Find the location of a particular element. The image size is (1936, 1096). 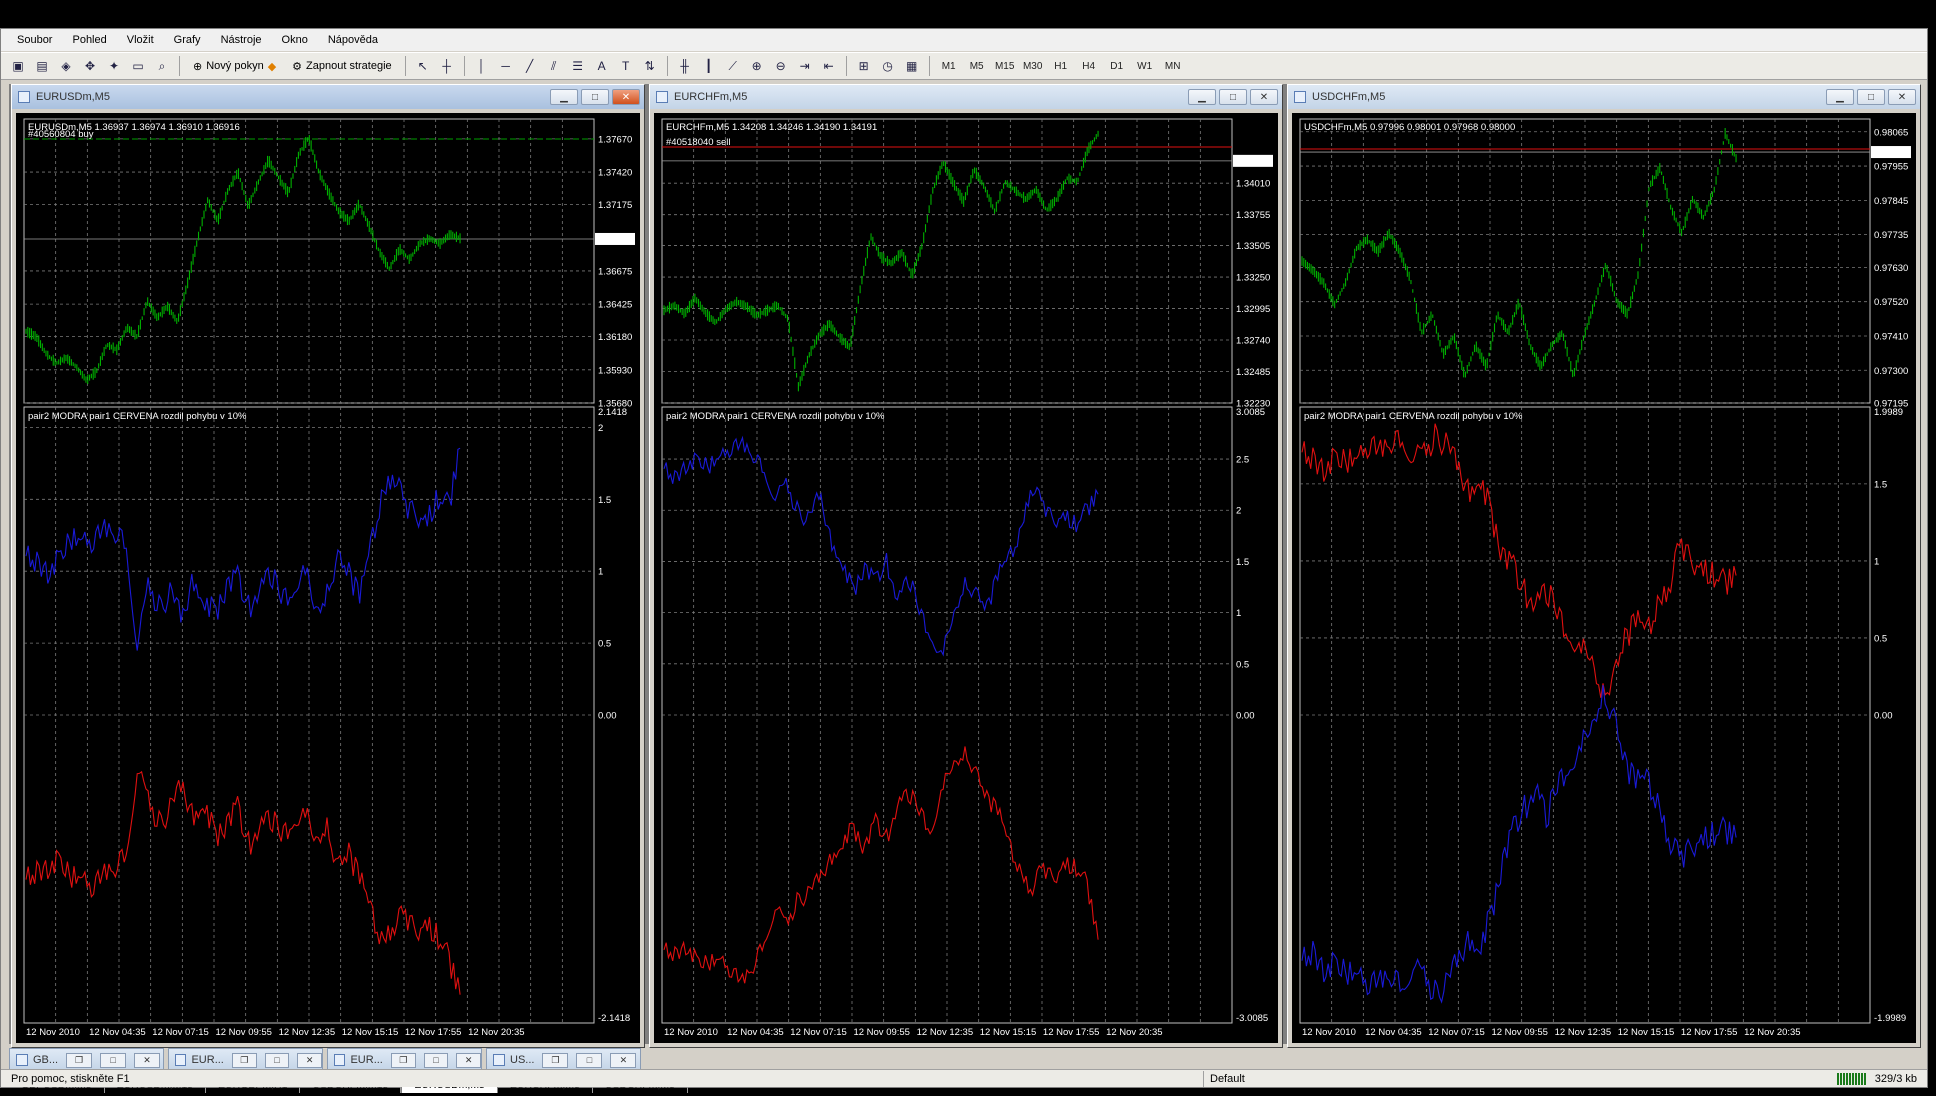

templates-icon: ▦ is located at coordinates (912, 66).